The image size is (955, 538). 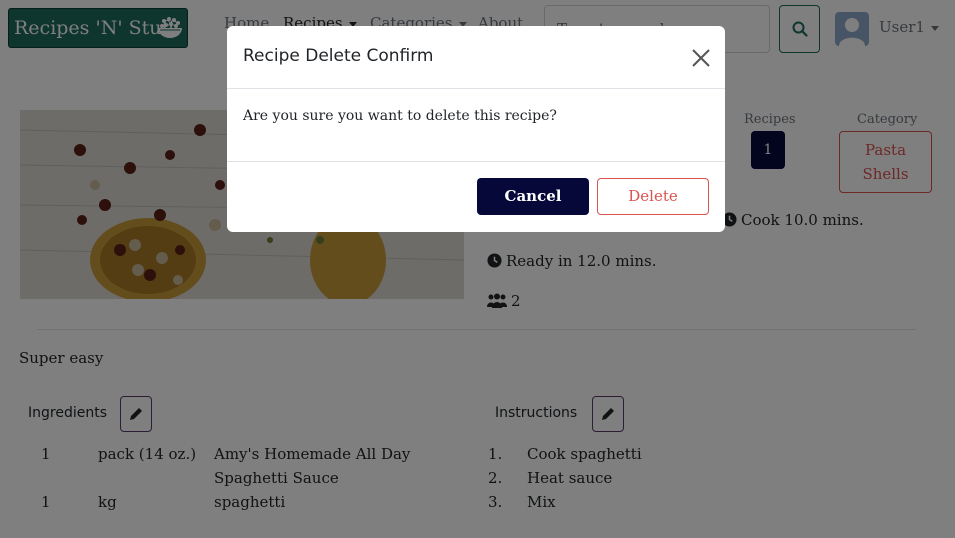 I want to click on modal-header-divider, so click(x=476, y=88).